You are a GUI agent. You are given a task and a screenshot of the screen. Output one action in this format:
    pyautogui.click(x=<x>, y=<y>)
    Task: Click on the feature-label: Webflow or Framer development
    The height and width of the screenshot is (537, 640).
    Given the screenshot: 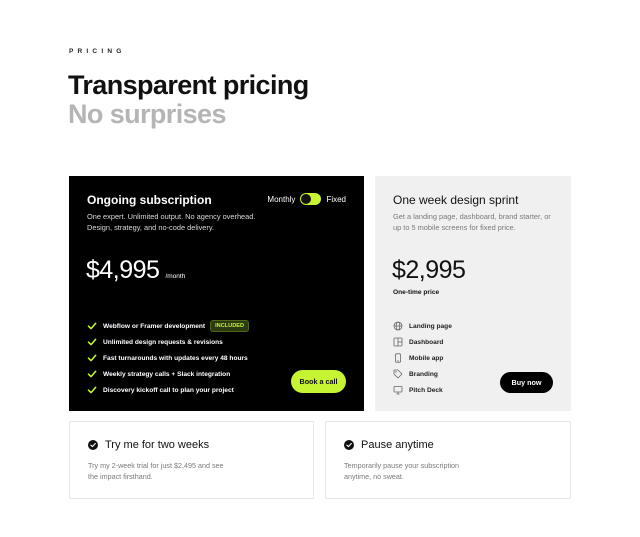 What is the action you would take?
    pyautogui.click(x=154, y=326)
    